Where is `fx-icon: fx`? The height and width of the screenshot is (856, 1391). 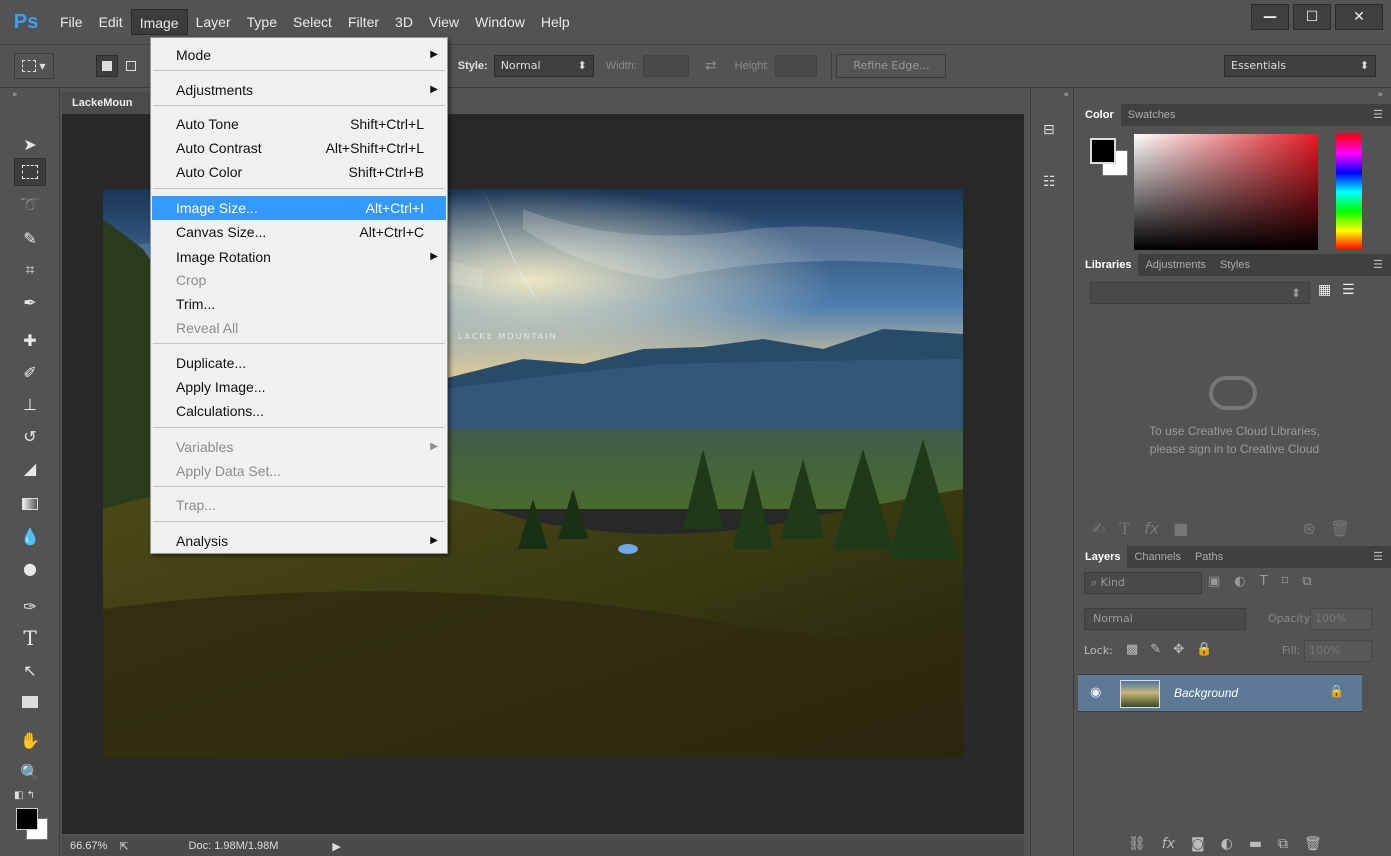
fx-icon: fx is located at coordinates (1151, 528).